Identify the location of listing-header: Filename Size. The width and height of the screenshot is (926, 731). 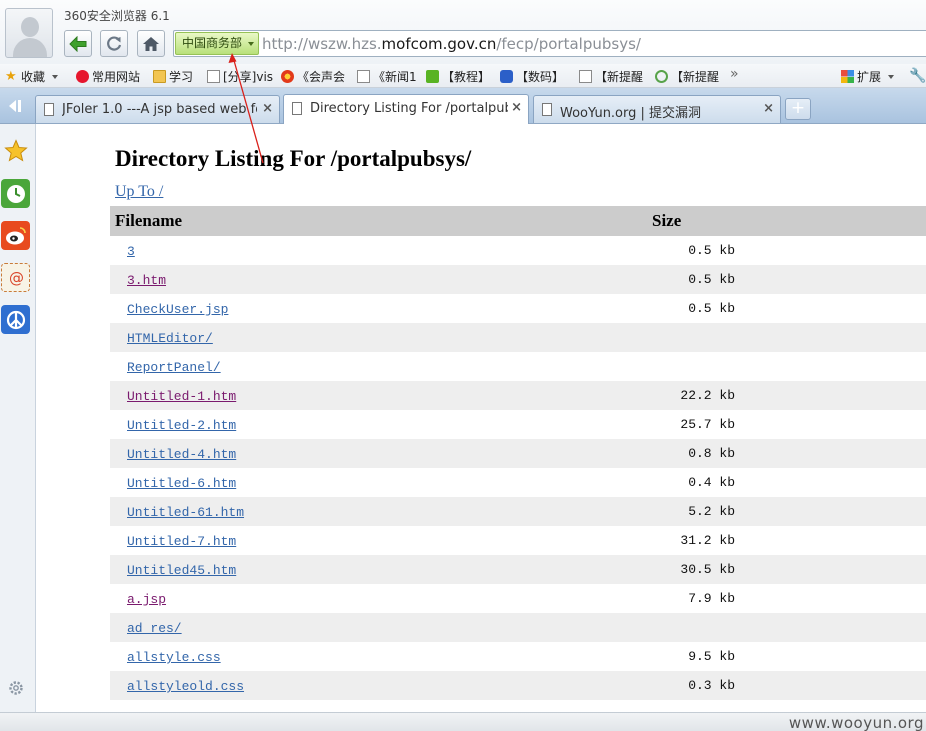
(518, 221).